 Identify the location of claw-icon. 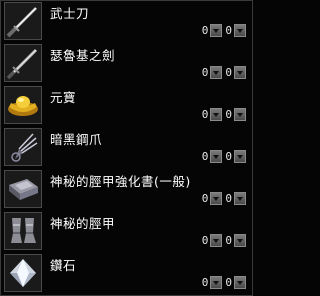
(23, 147).